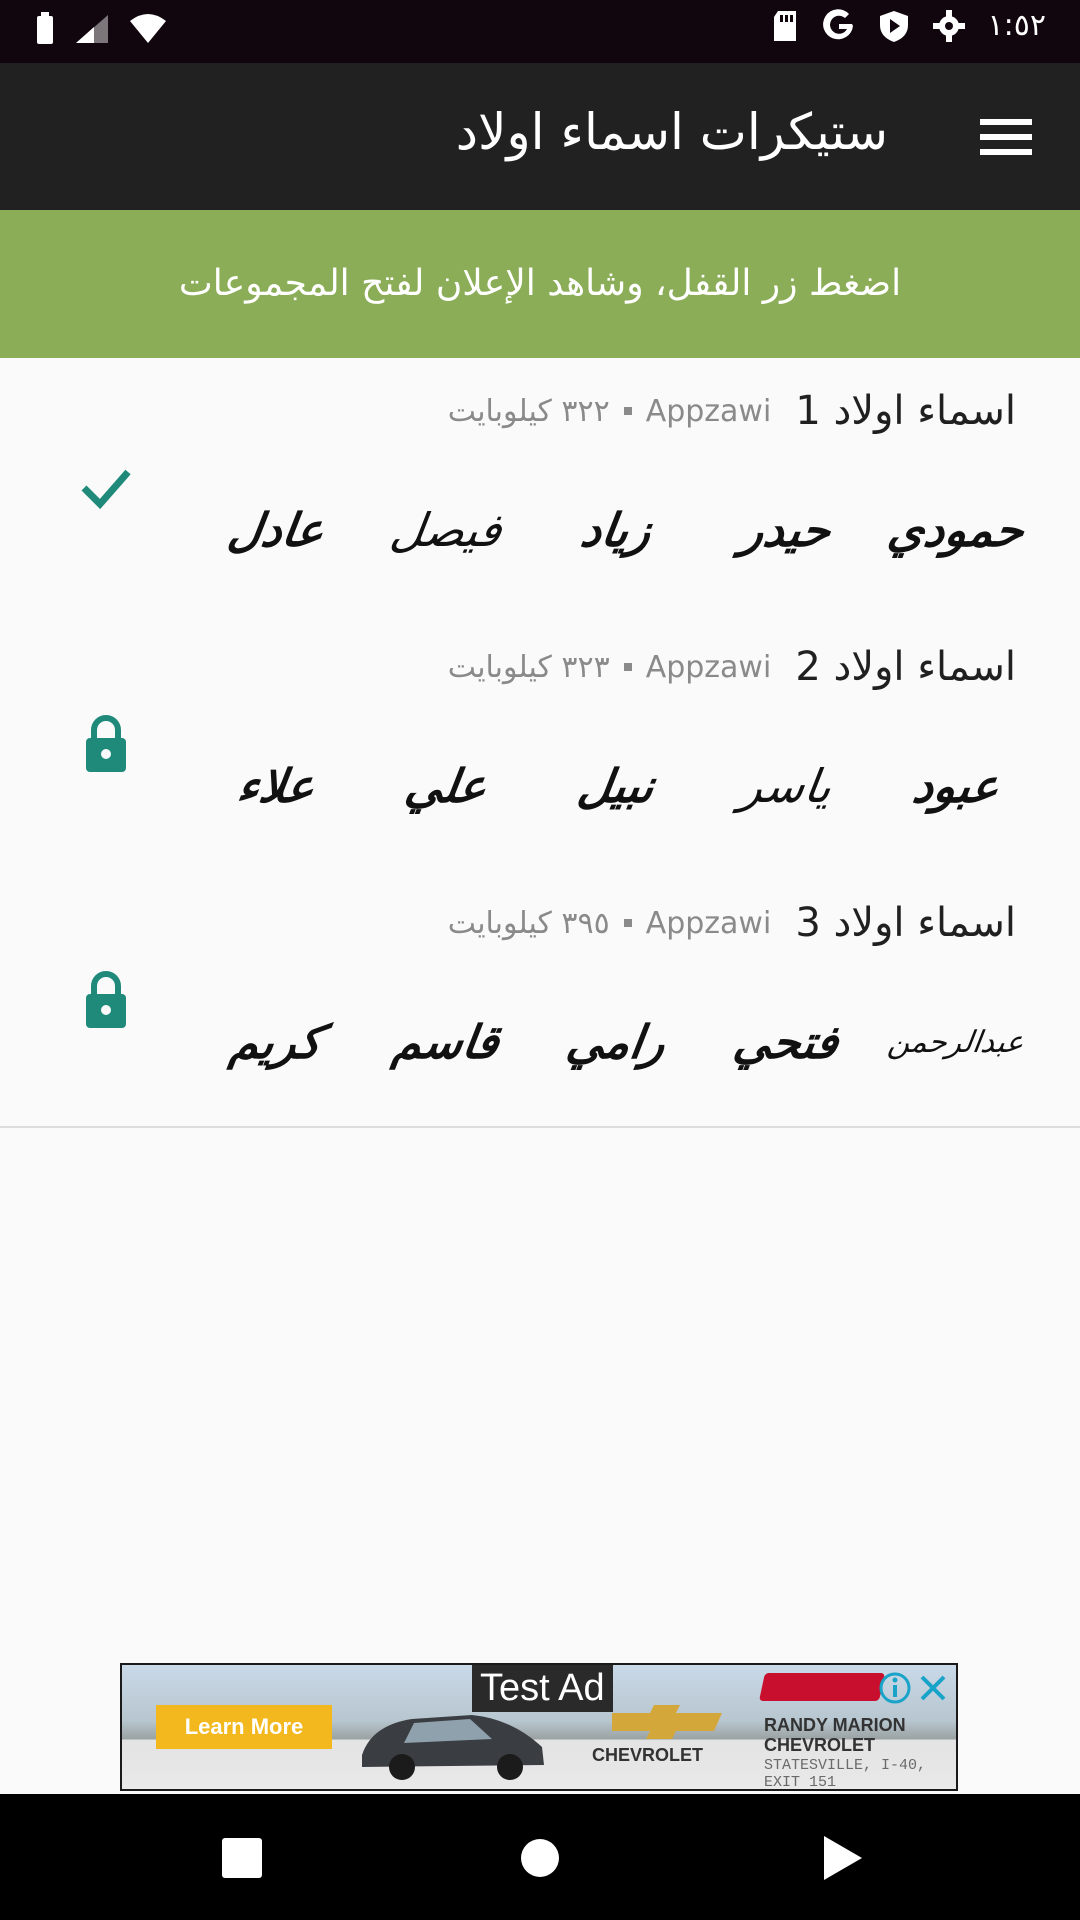 This screenshot has height=1920, width=1080. What do you see at coordinates (905, 667) in the screenshot?
I see `pack-name: اسماء اولاد 2` at bounding box center [905, 667].